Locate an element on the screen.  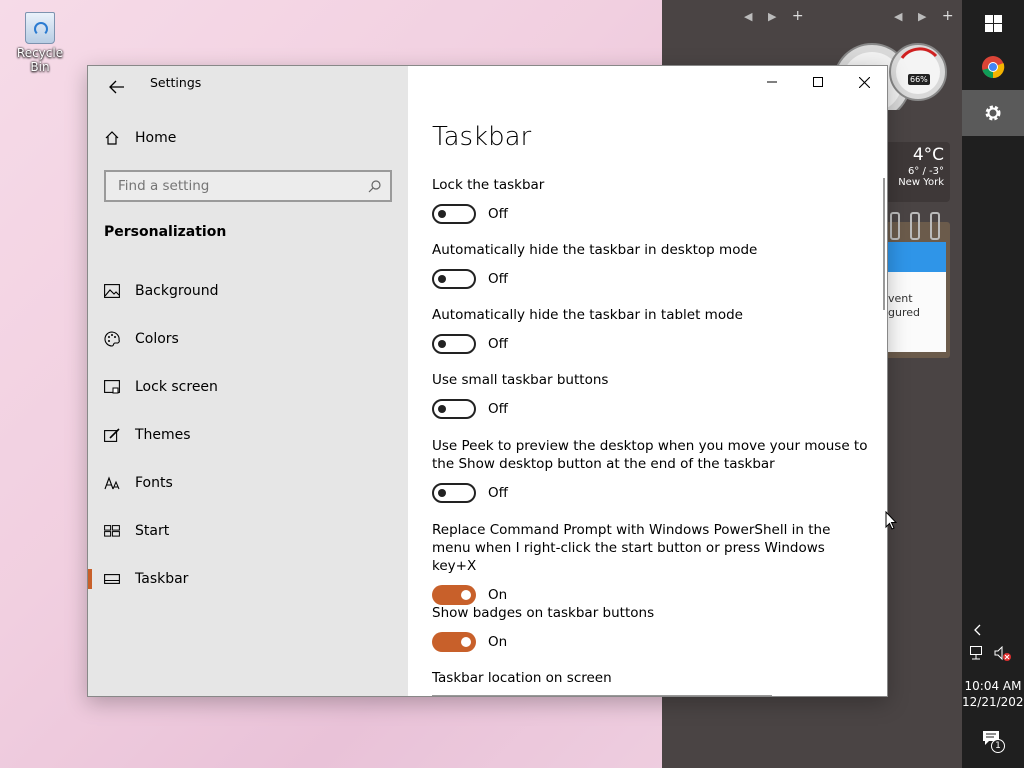
network-icon is located at coordinates (978, 655).